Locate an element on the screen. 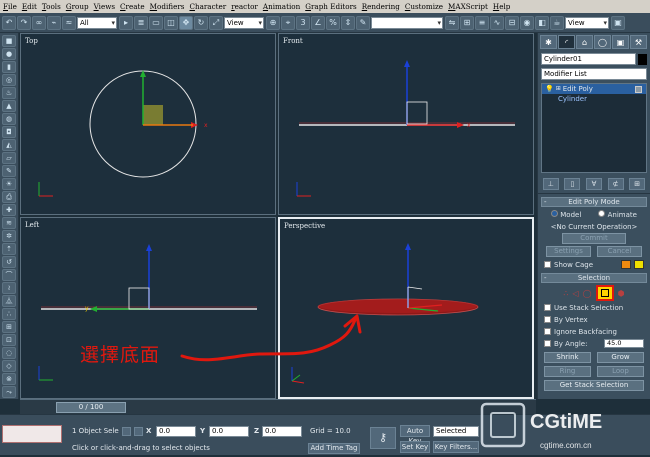 This screenshot has width=650, height=457. maxscript-listener-mini is located at coordinates (32, 434).